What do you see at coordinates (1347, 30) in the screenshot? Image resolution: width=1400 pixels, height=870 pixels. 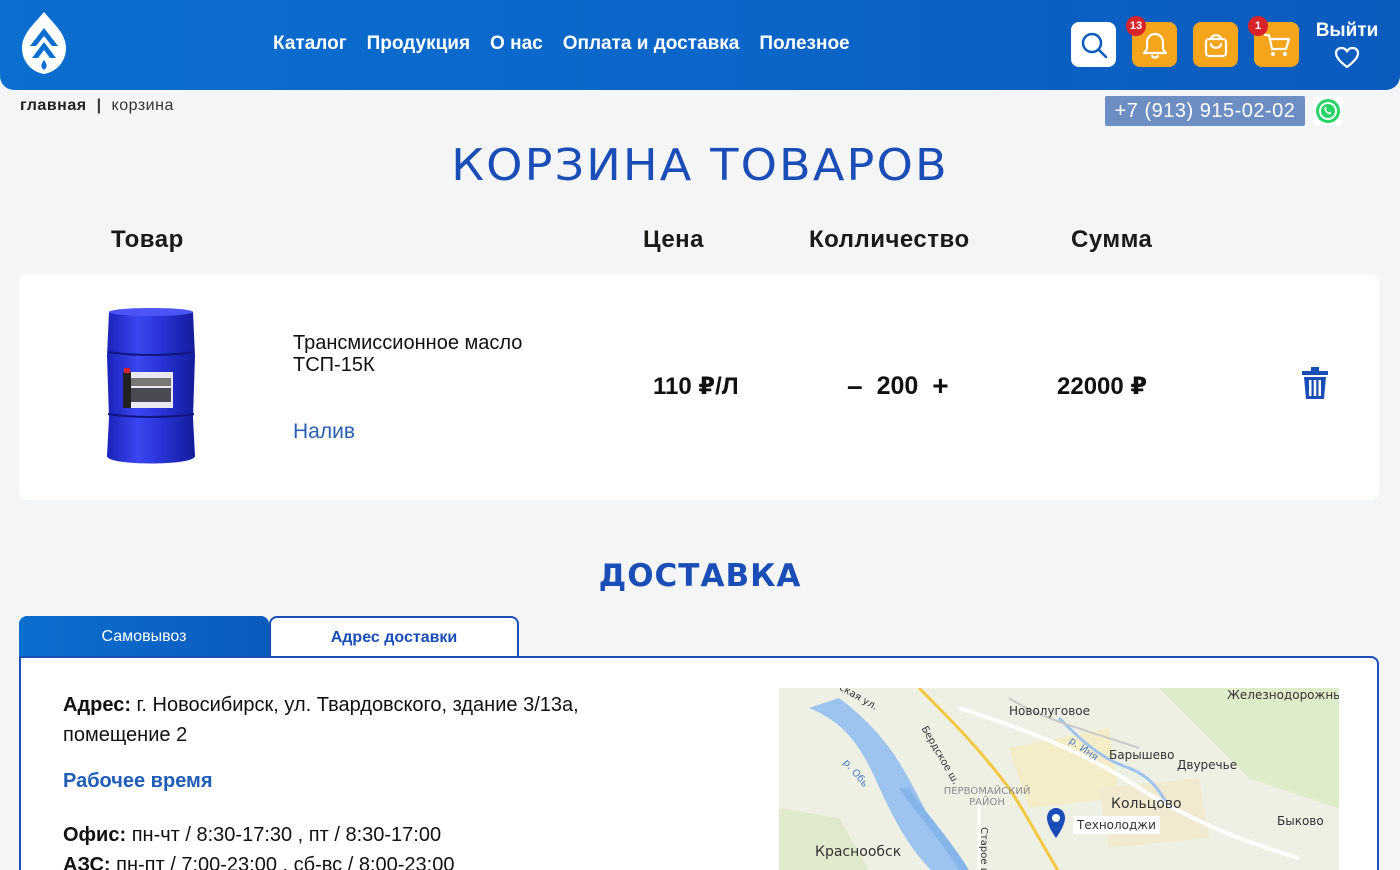 I see `logout-label: Выйти` at bounding box center [1347, 30].